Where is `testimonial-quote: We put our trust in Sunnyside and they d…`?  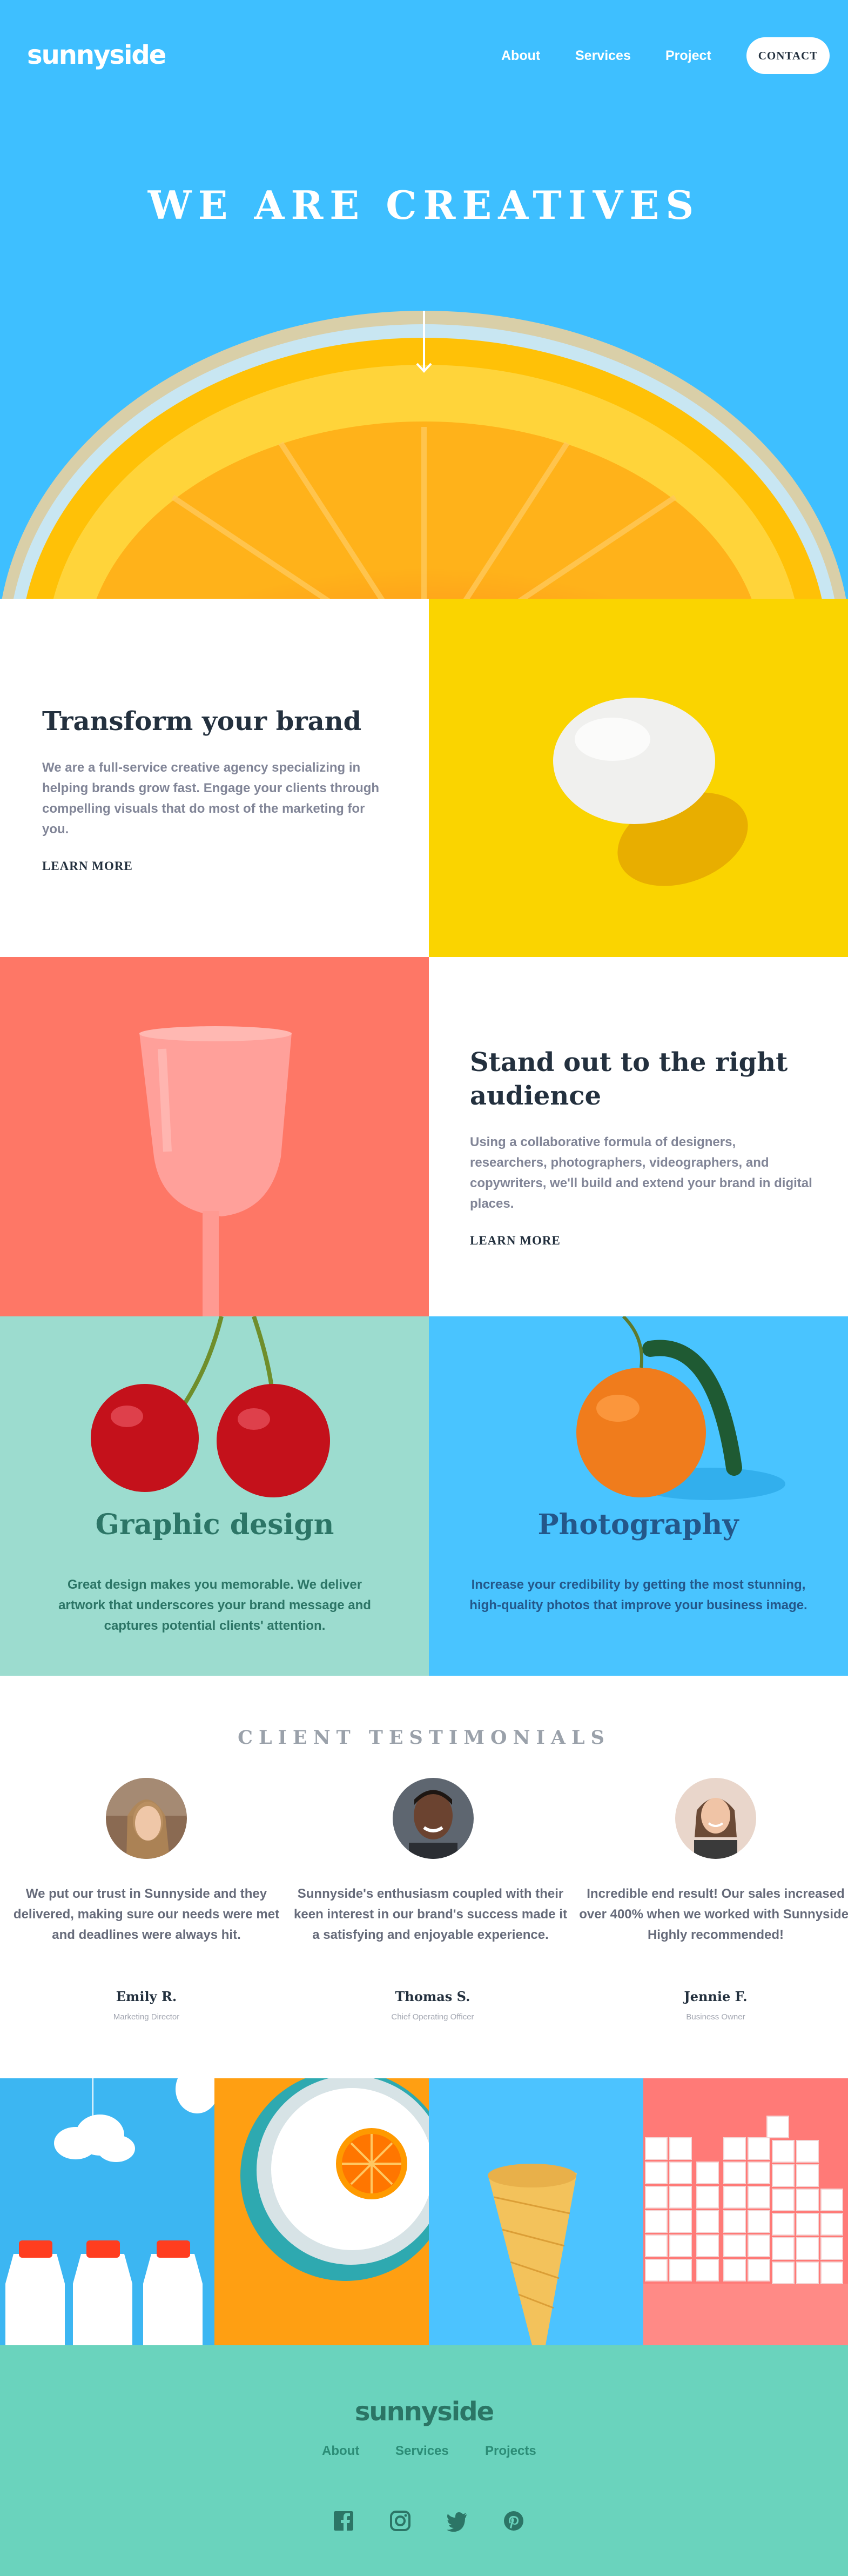
testimonial-quote: We put our trust in Sunnyside and they d… is located at coordinates (146, 1914).